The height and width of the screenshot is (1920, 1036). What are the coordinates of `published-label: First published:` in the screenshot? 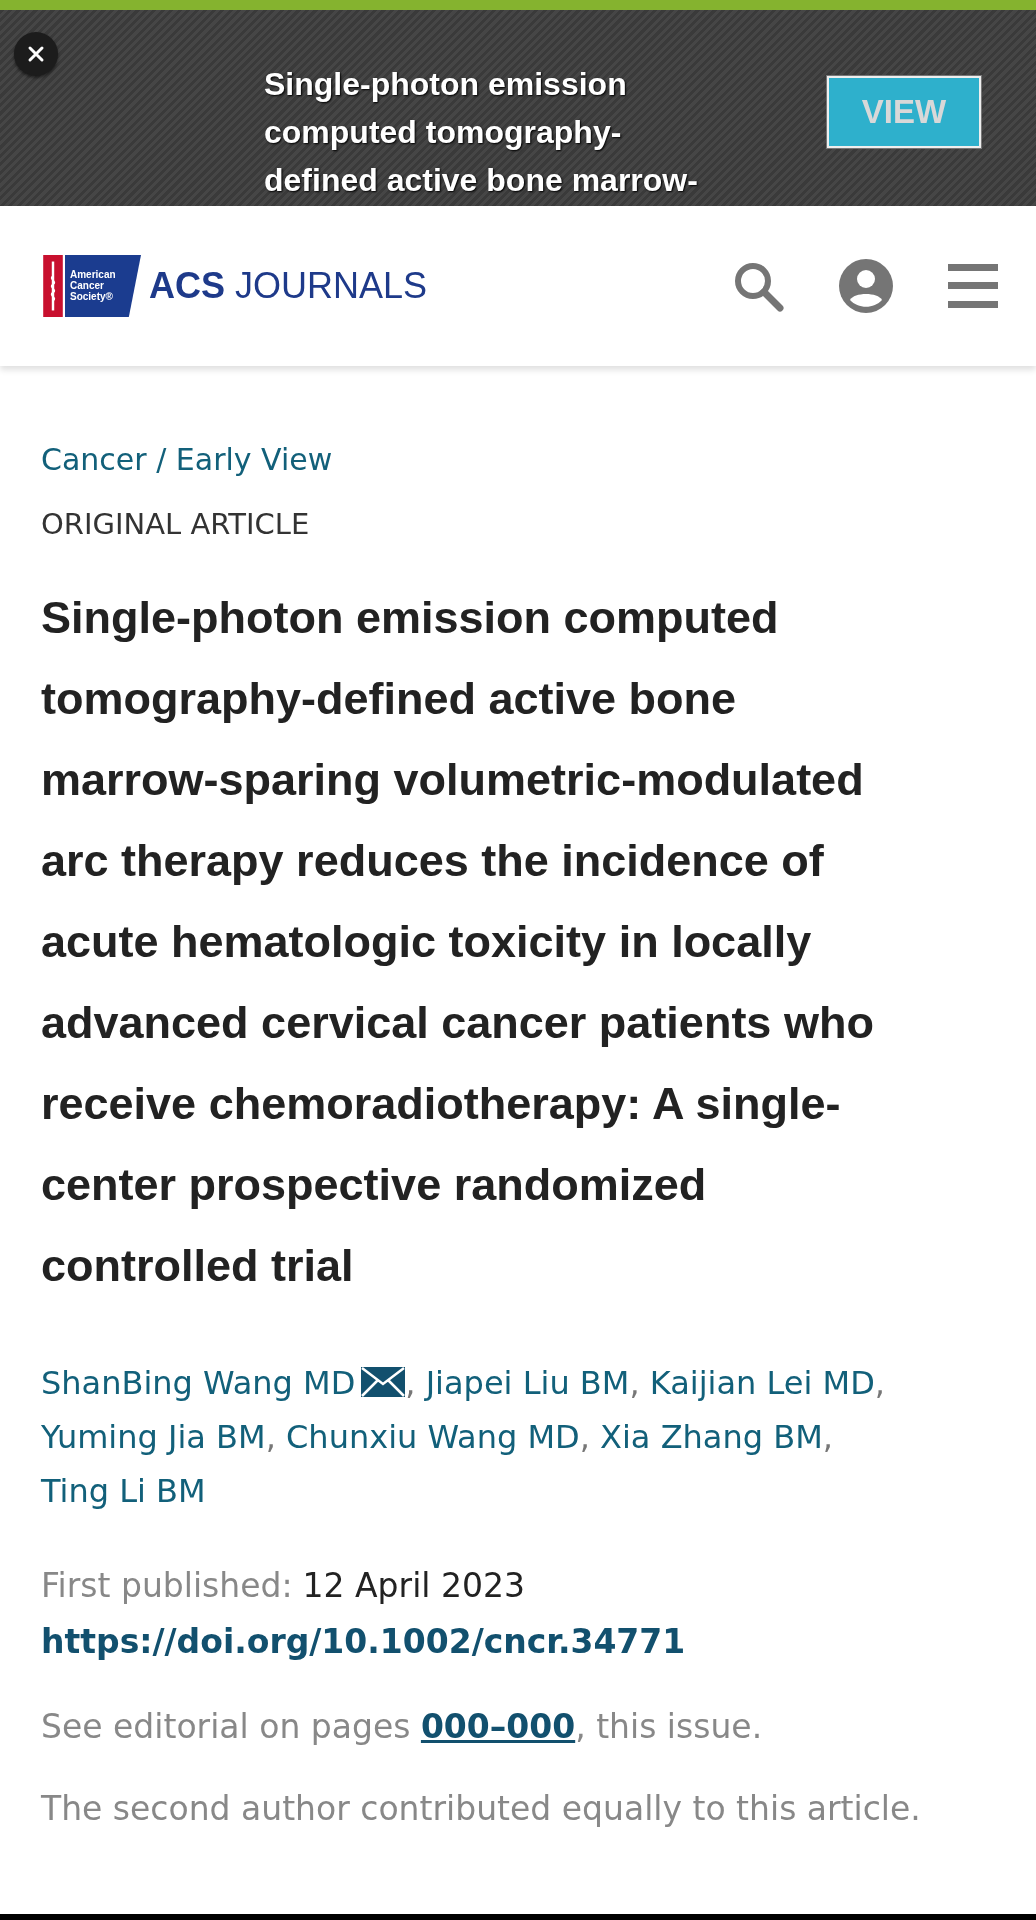 It's located at (167, 1585).